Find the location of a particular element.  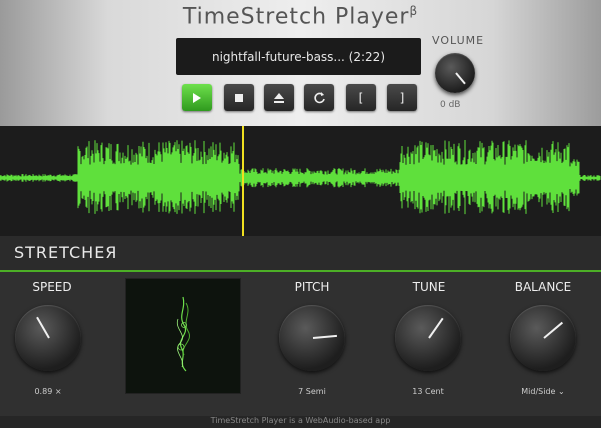

loop-start-button: [ is located at coordinates (361, 97).